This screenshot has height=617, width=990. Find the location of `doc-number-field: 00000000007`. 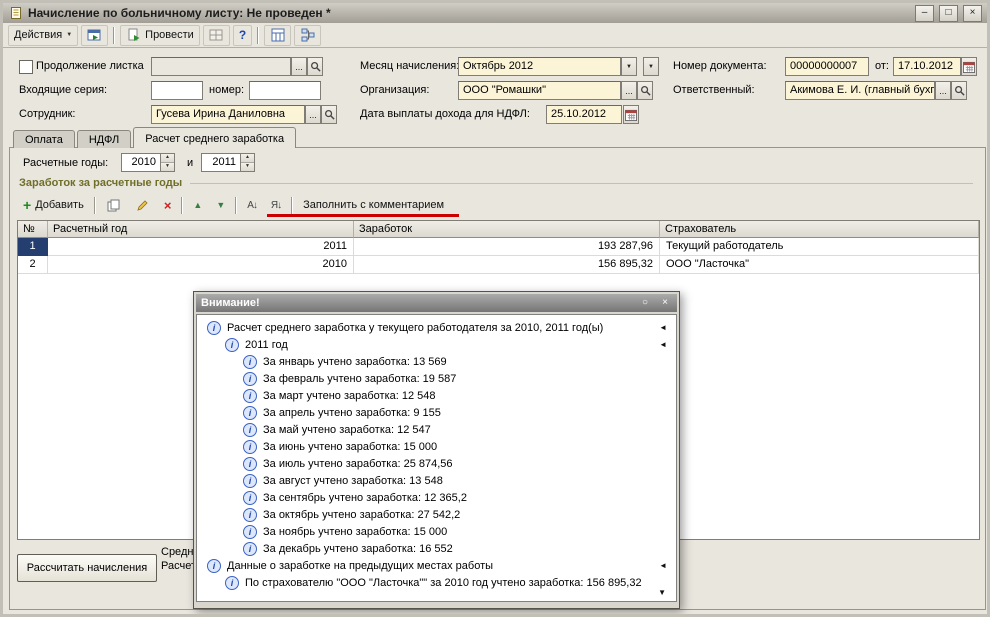

doc-number-field: 00000000007 is located at coordinates (827, 66).